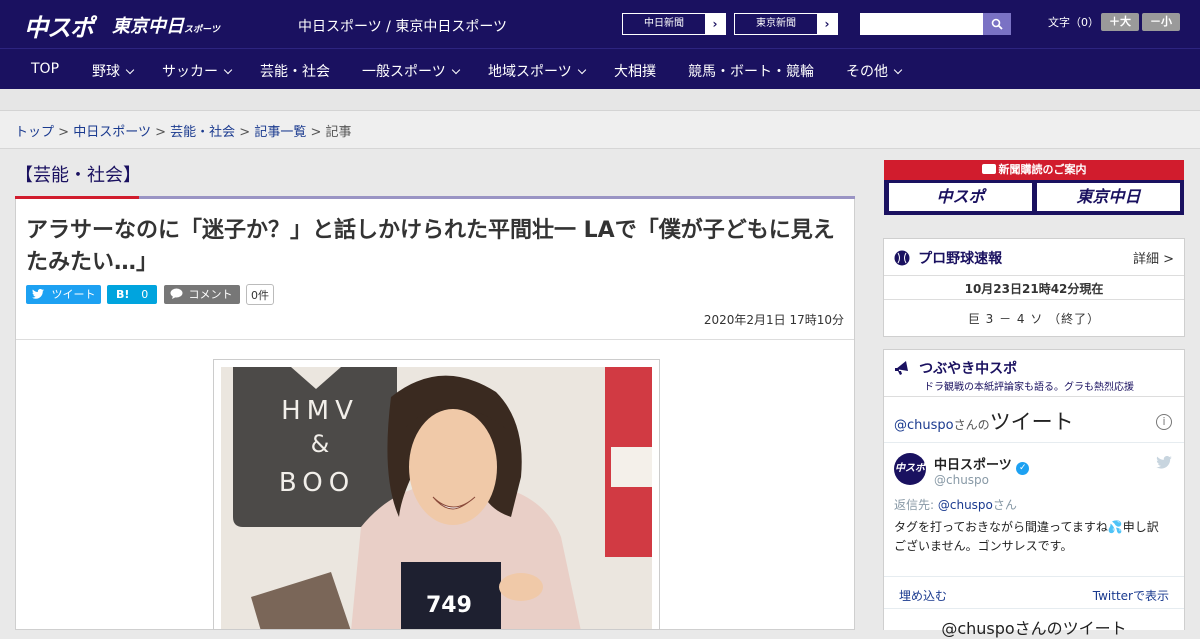 Image resolution: width=1200 pixels, height=639 pixels. What do you see at coordinates (106, 72) in the screenshot?
I see `nav-label: 野球` at bounding box center [106, 72].